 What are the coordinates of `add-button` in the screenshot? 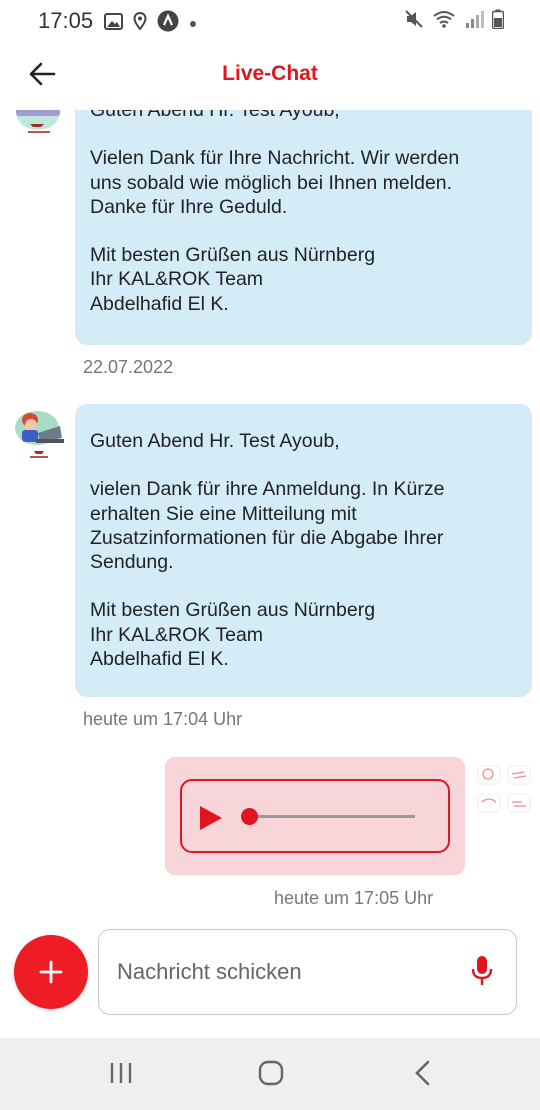 It's located at (51, 972).